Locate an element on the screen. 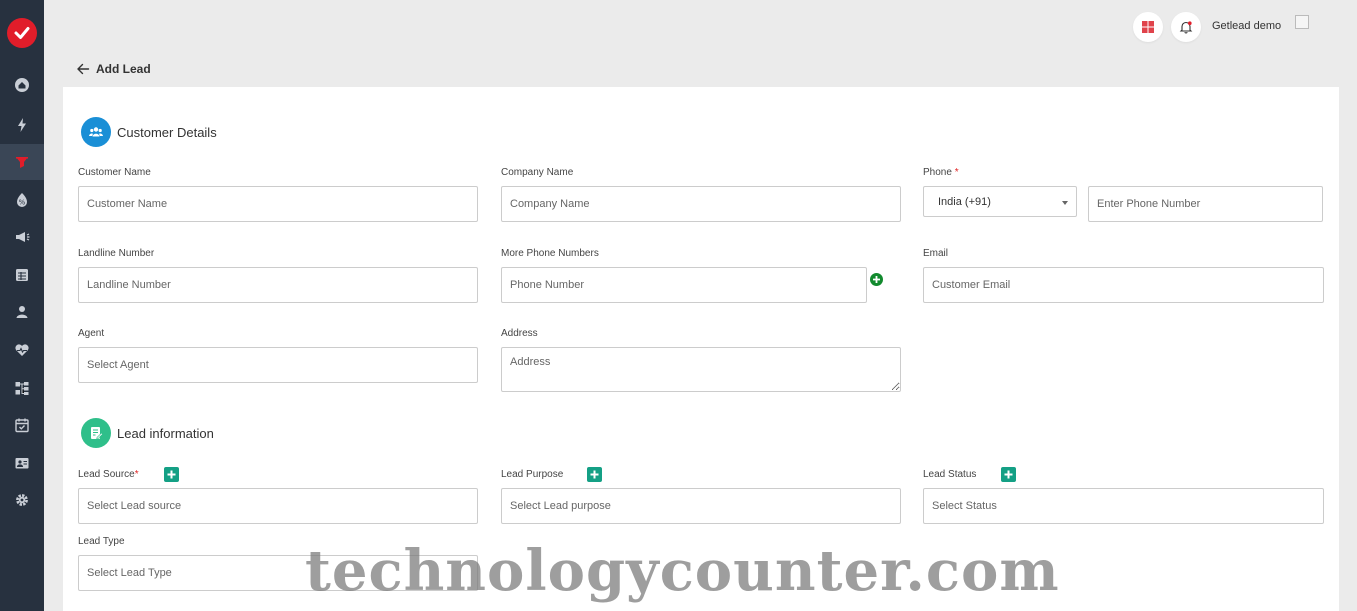  apps-grid-button is located at coordinates (1148, 27).